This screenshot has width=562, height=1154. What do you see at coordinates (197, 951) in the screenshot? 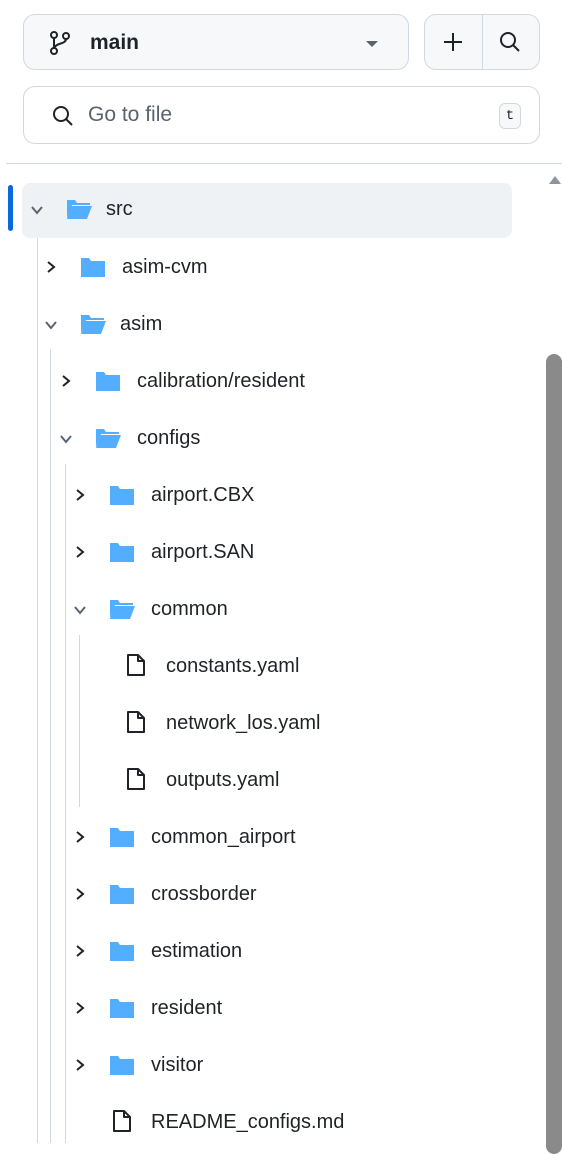
I see `tree-item-label: estimation` at bounding box center [197, 951].